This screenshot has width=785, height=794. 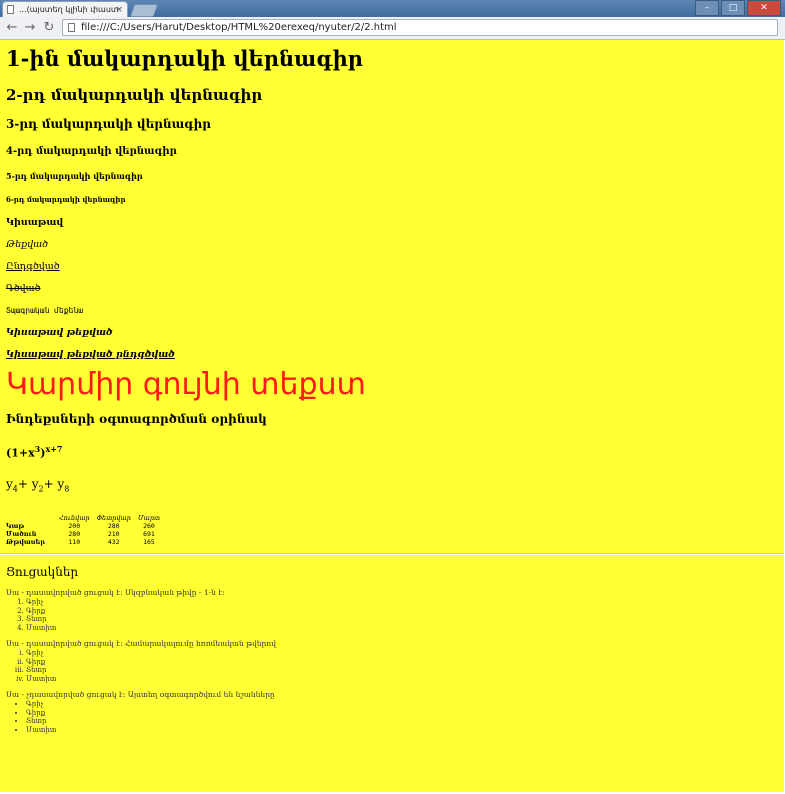 I want to click on tab-title: ...(այստեղ կլինի փաստ, so click(x=69, y=9).